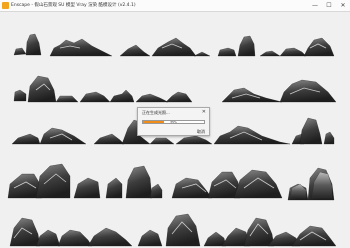 The height and width of the screenshot is (248, 350). I want to click on progress-dialog: 正在生成光照... ✕ 35% 取消, so click(173, 121).